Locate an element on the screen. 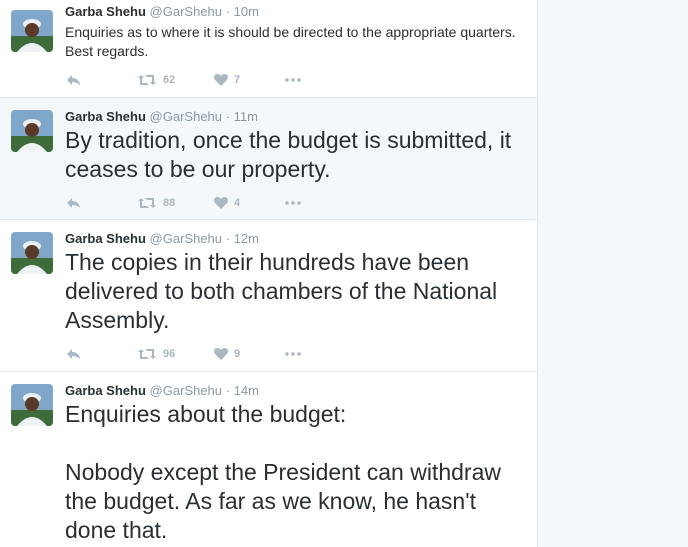 The height and width of the screenshot is (547, 688). retweet-button: 96 is located at coordinates (156, 354).